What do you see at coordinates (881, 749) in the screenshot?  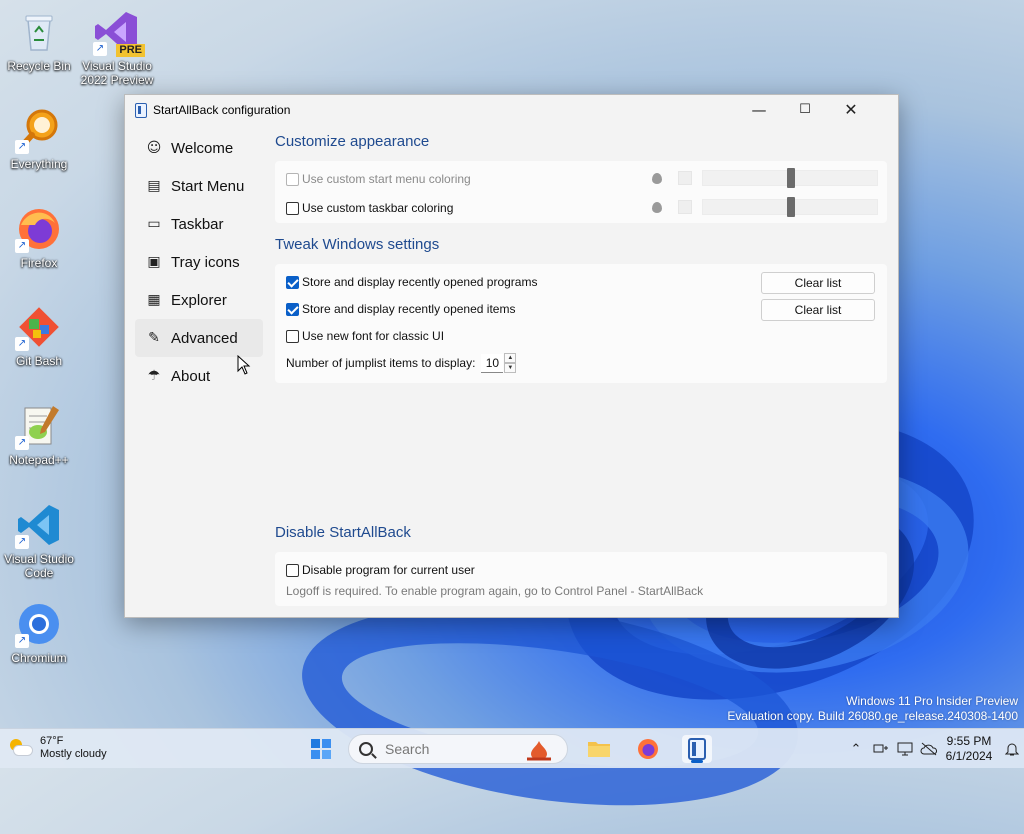 I see `network-icon` at bounding box center [881, 749].